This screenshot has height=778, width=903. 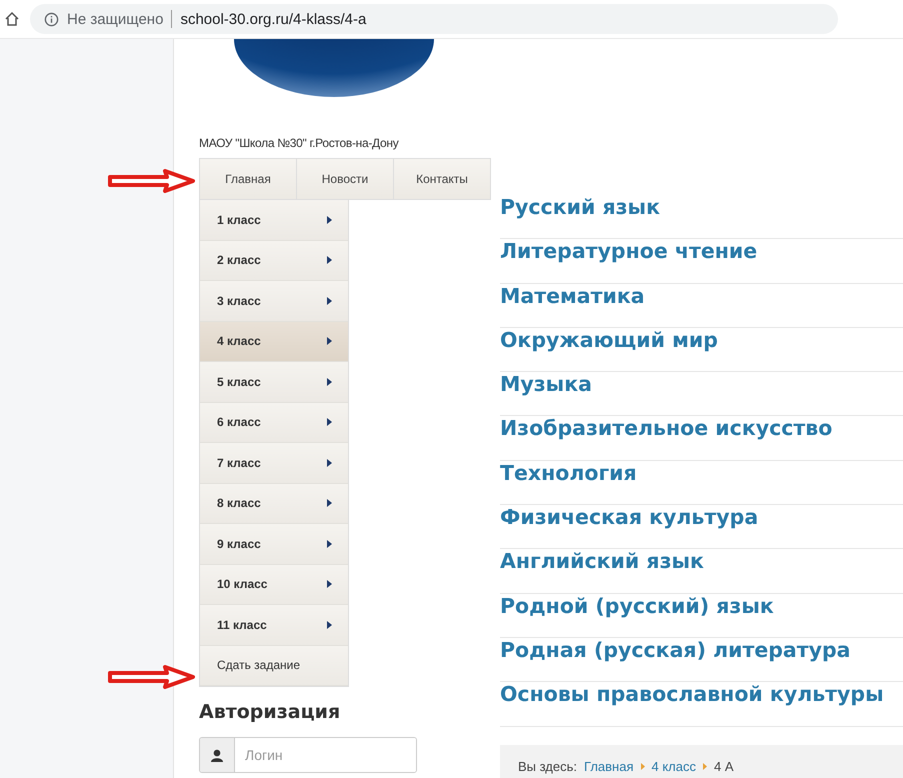 I want to click on breadcrumb-current: 4 А, so click(x=724, y=766).